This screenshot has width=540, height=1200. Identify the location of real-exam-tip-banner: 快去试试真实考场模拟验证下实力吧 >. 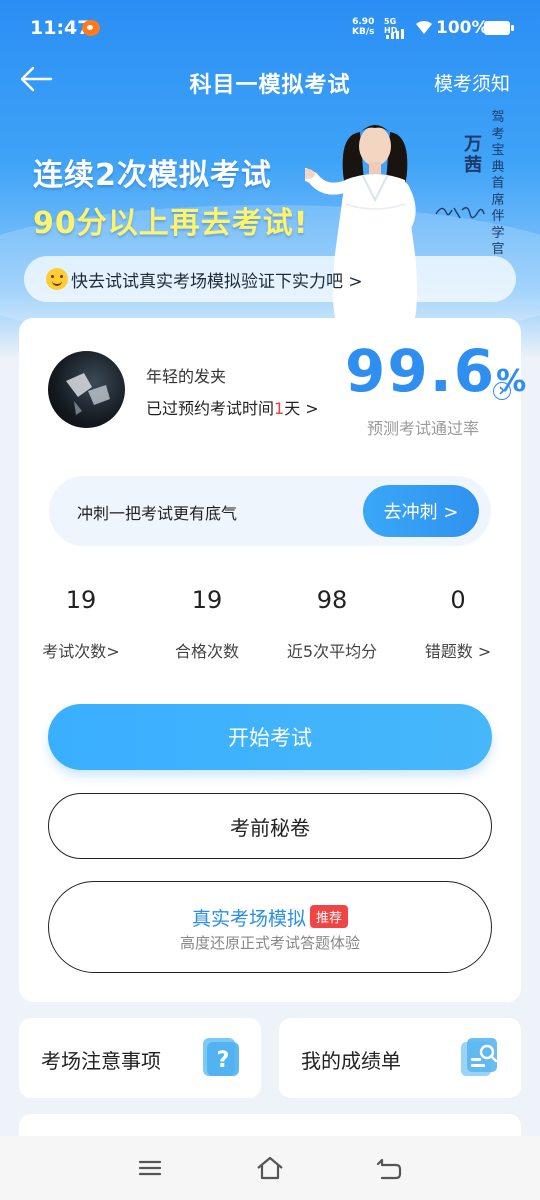
(270, 279).